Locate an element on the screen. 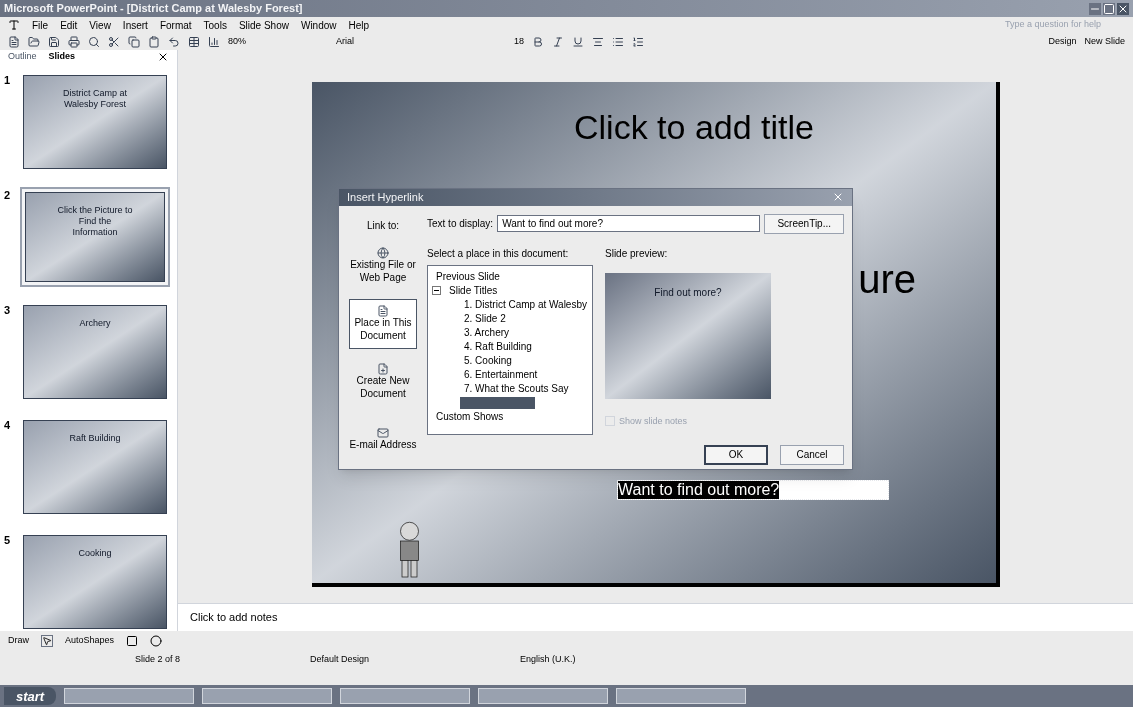 Image resolution: width=1133 pixels, height=707 pixels. status-text: Default Design is located at coordinates (340, 660).